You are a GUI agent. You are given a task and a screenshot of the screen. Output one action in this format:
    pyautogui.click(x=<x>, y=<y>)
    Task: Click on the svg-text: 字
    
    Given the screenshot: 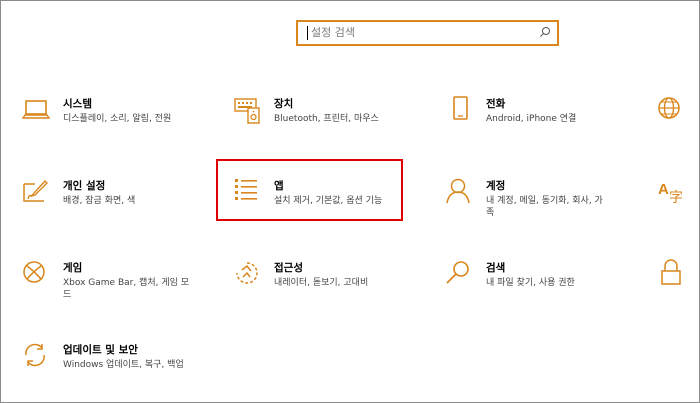 What is the action you would take?
    pyautogui.click(x=676, y=198)
    